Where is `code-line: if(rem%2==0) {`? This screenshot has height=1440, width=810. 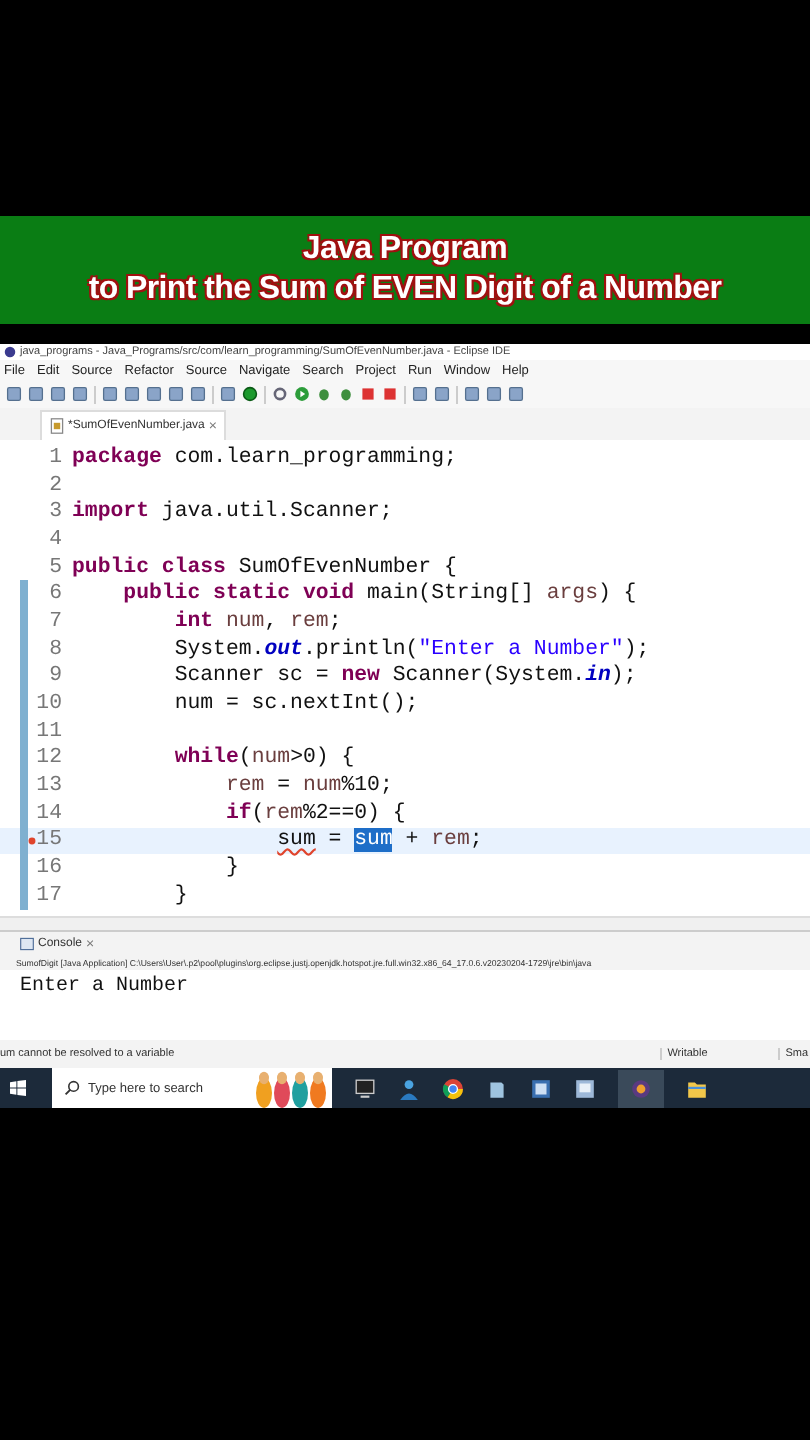
code-line: if(rem%2==0) { is located at coordinates (314, 813).